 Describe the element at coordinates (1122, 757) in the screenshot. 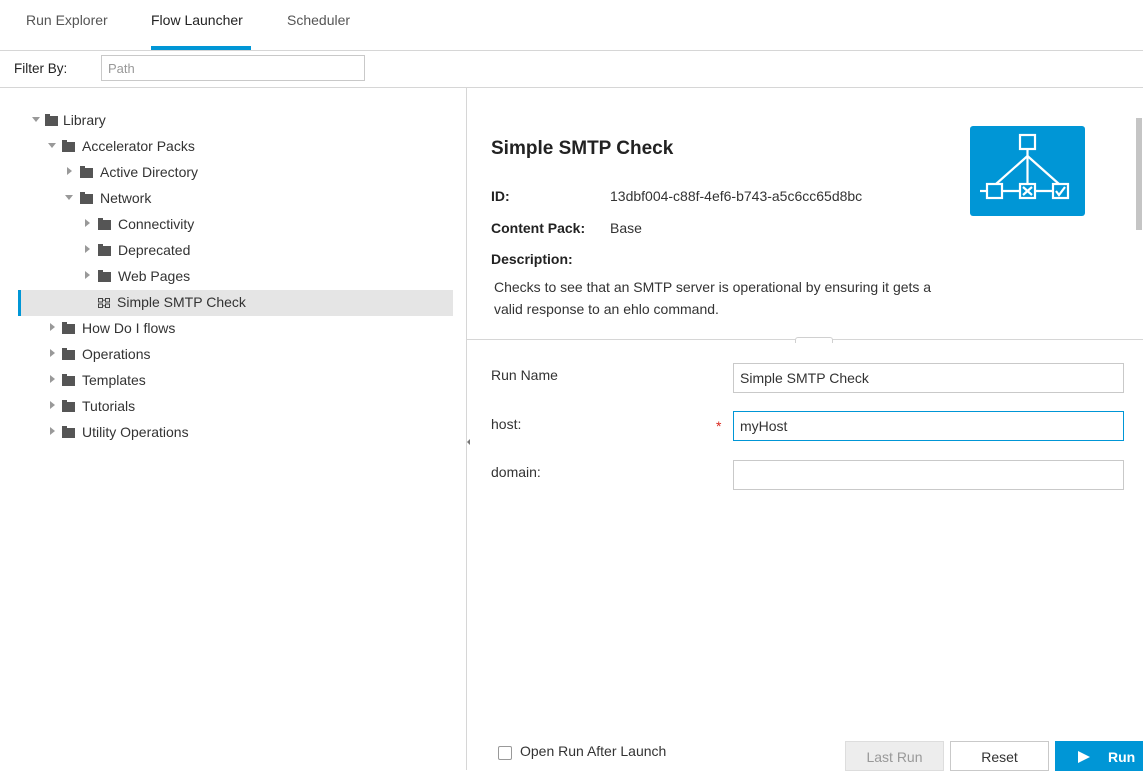

I see `run-button-label: Run` at that location.